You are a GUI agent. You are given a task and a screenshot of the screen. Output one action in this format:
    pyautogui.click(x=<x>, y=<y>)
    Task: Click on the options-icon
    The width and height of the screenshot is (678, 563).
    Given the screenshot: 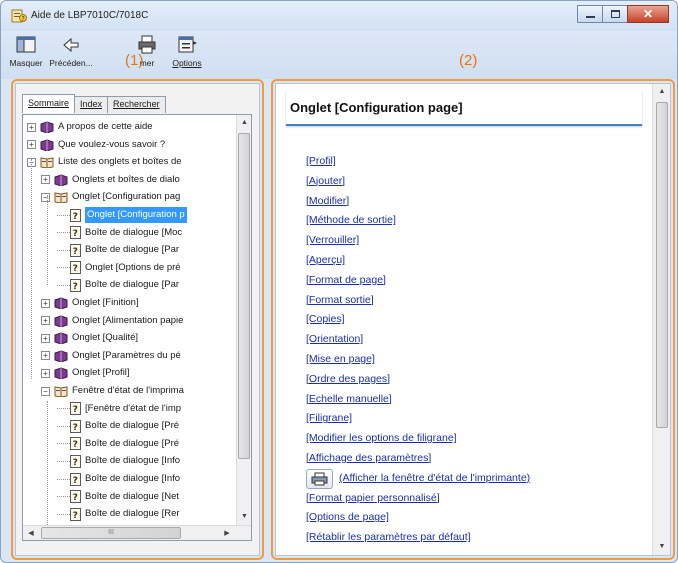 What is the action you would take?
    pyautogui.click(x=187, y=44)
    